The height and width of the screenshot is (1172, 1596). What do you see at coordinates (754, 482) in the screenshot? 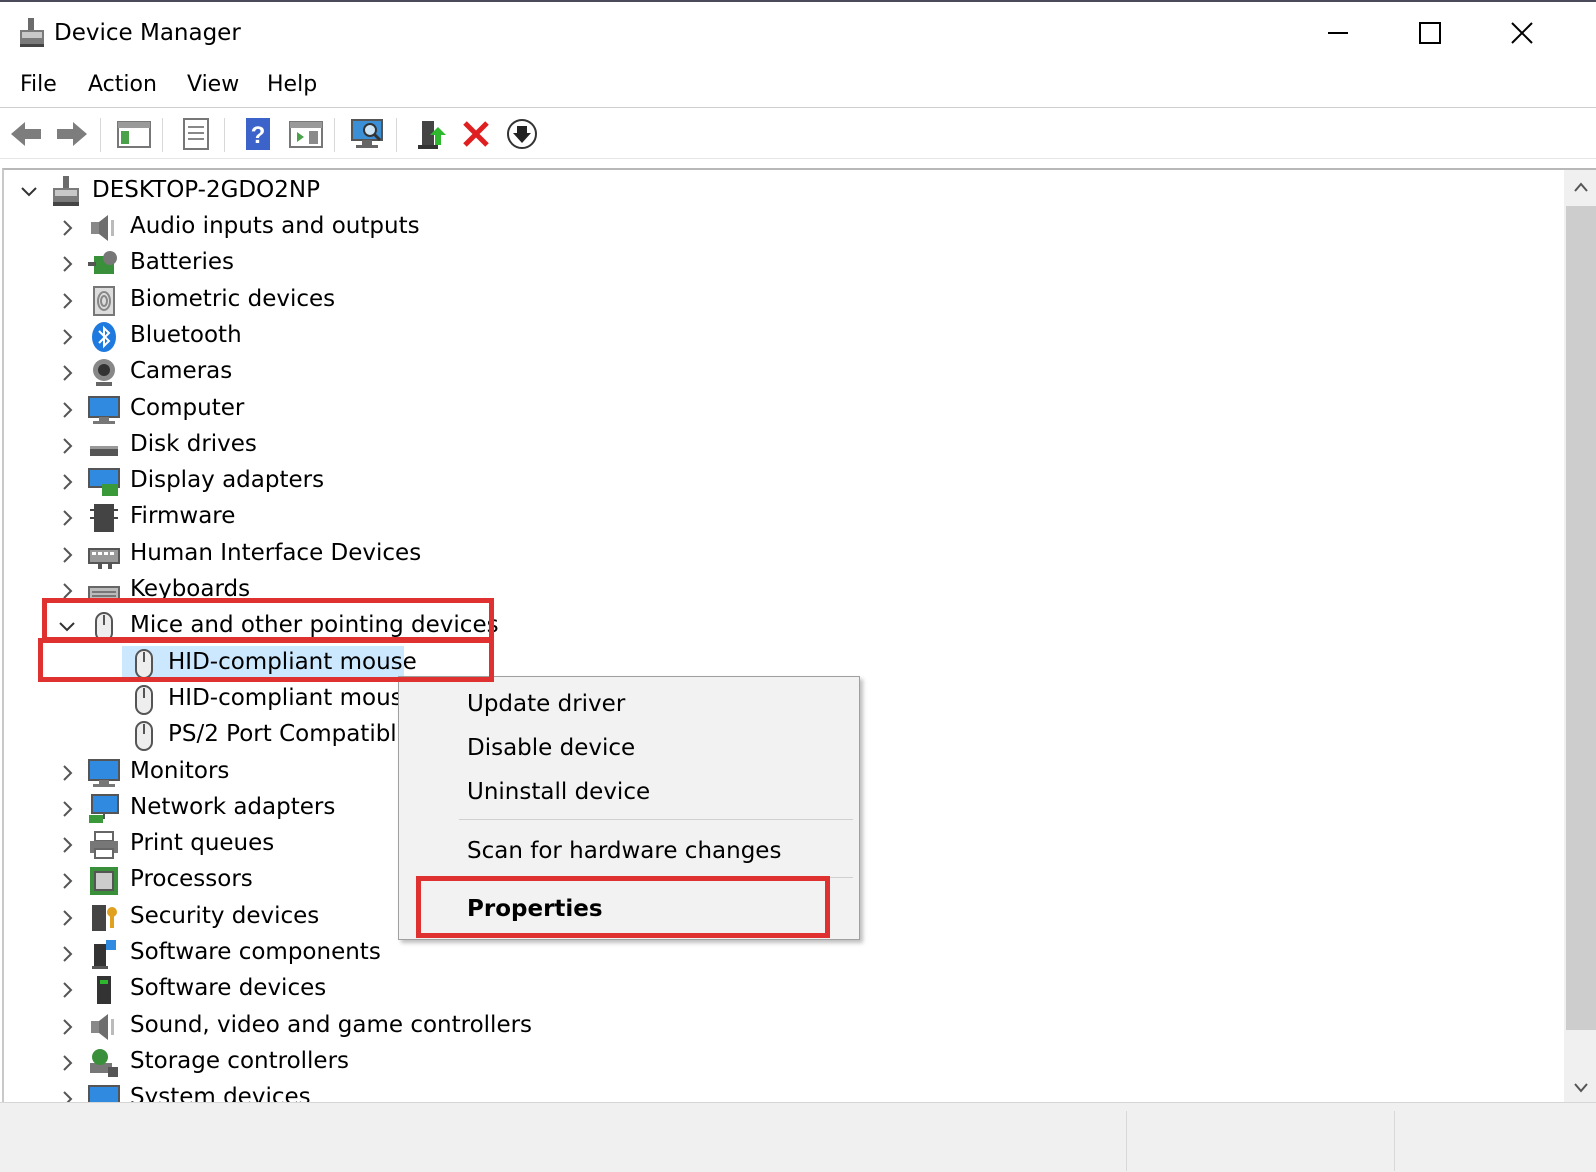
I see `tree-category-display-adapters: Display adapters` at bounding box center [754, 482].